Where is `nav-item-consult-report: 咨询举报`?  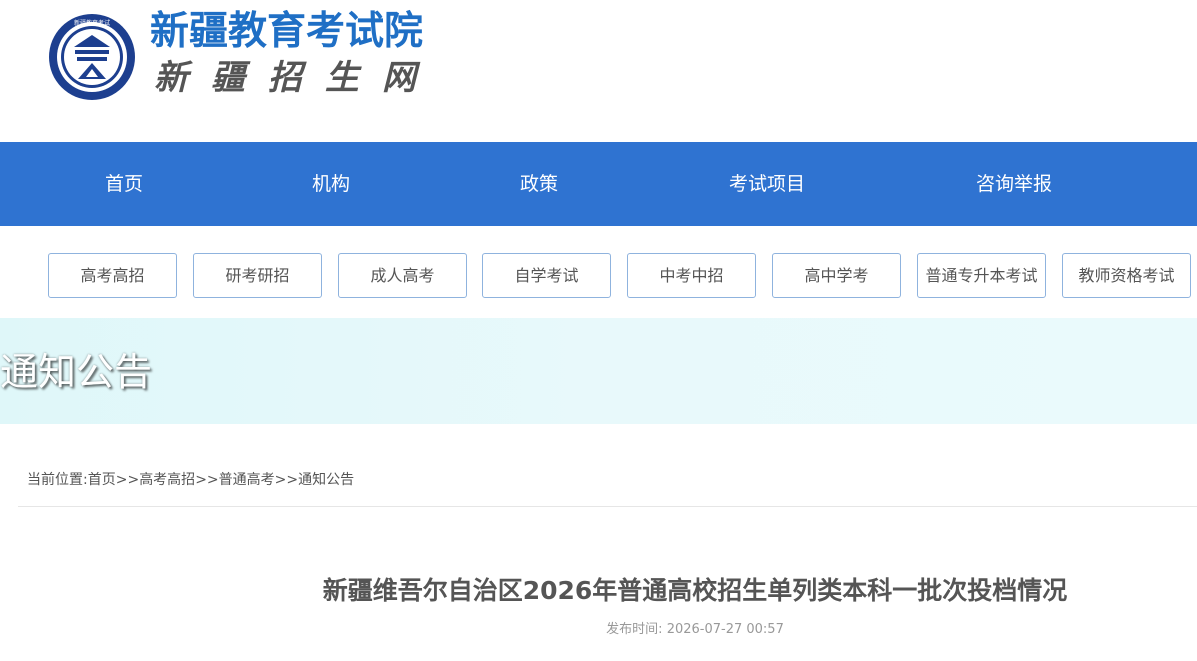 nav-item-consult-report: 咨询举报 is located at coordinates (1014, 184).